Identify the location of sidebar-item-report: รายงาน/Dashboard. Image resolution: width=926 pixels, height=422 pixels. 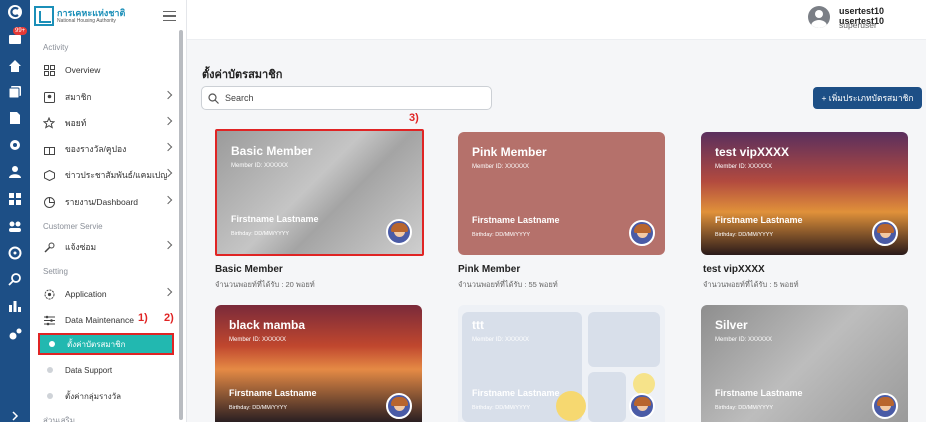
(107, 202).